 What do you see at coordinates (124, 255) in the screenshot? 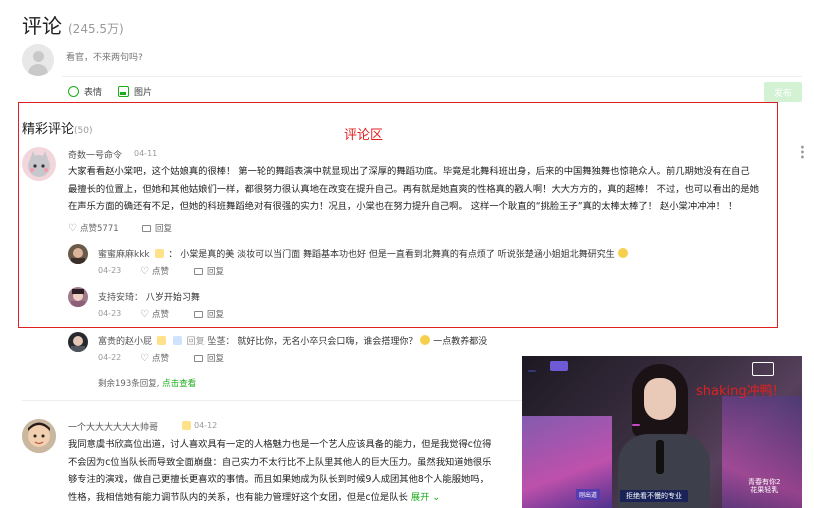
I see `reply-author: 蜜蜜麻麻kkk` at bounding box center [124, 255].